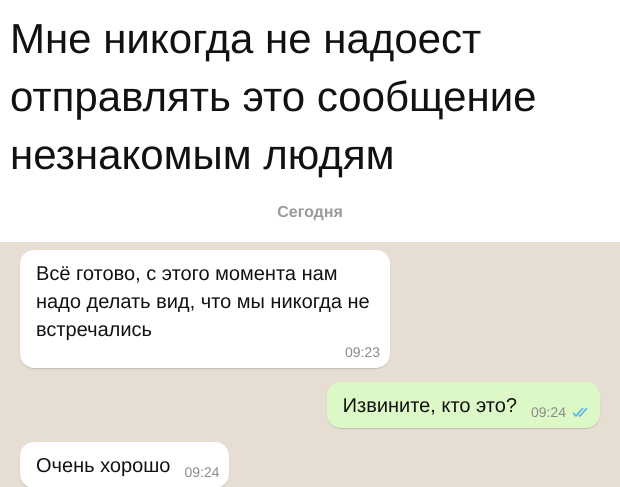 The image size is (620, 487). I want to click on date-label: Сегодня, so click(310, 212).